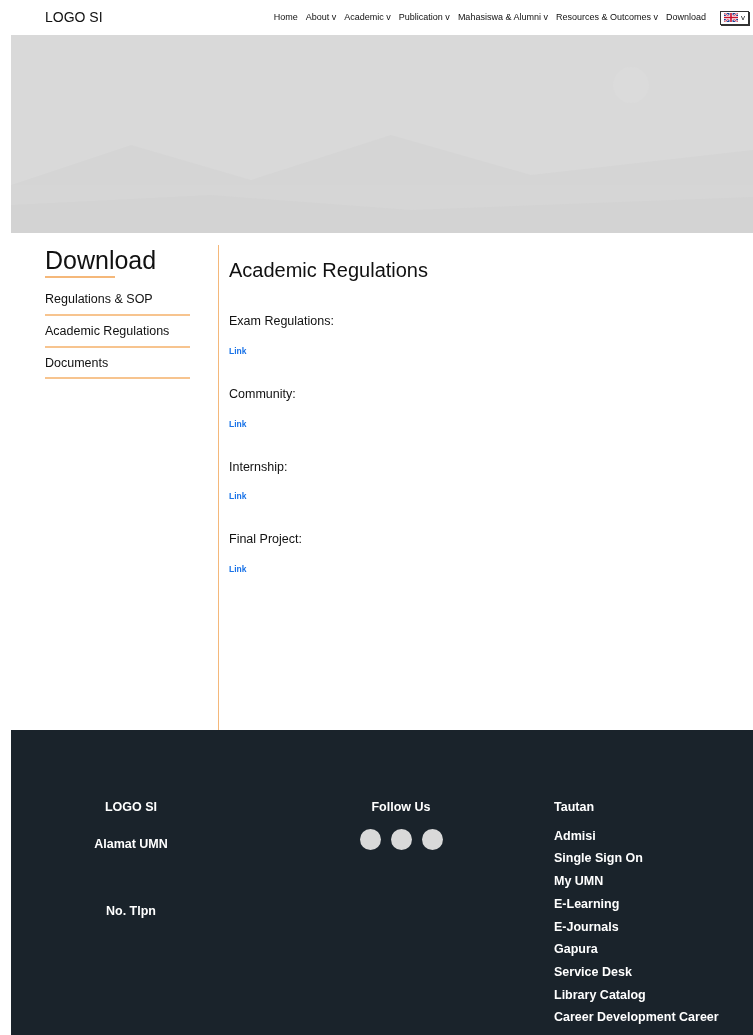  What do you see at coordinates (321, 17) in the screenshot?
I see `nav-link: About v` at bounding box center [321, 17].